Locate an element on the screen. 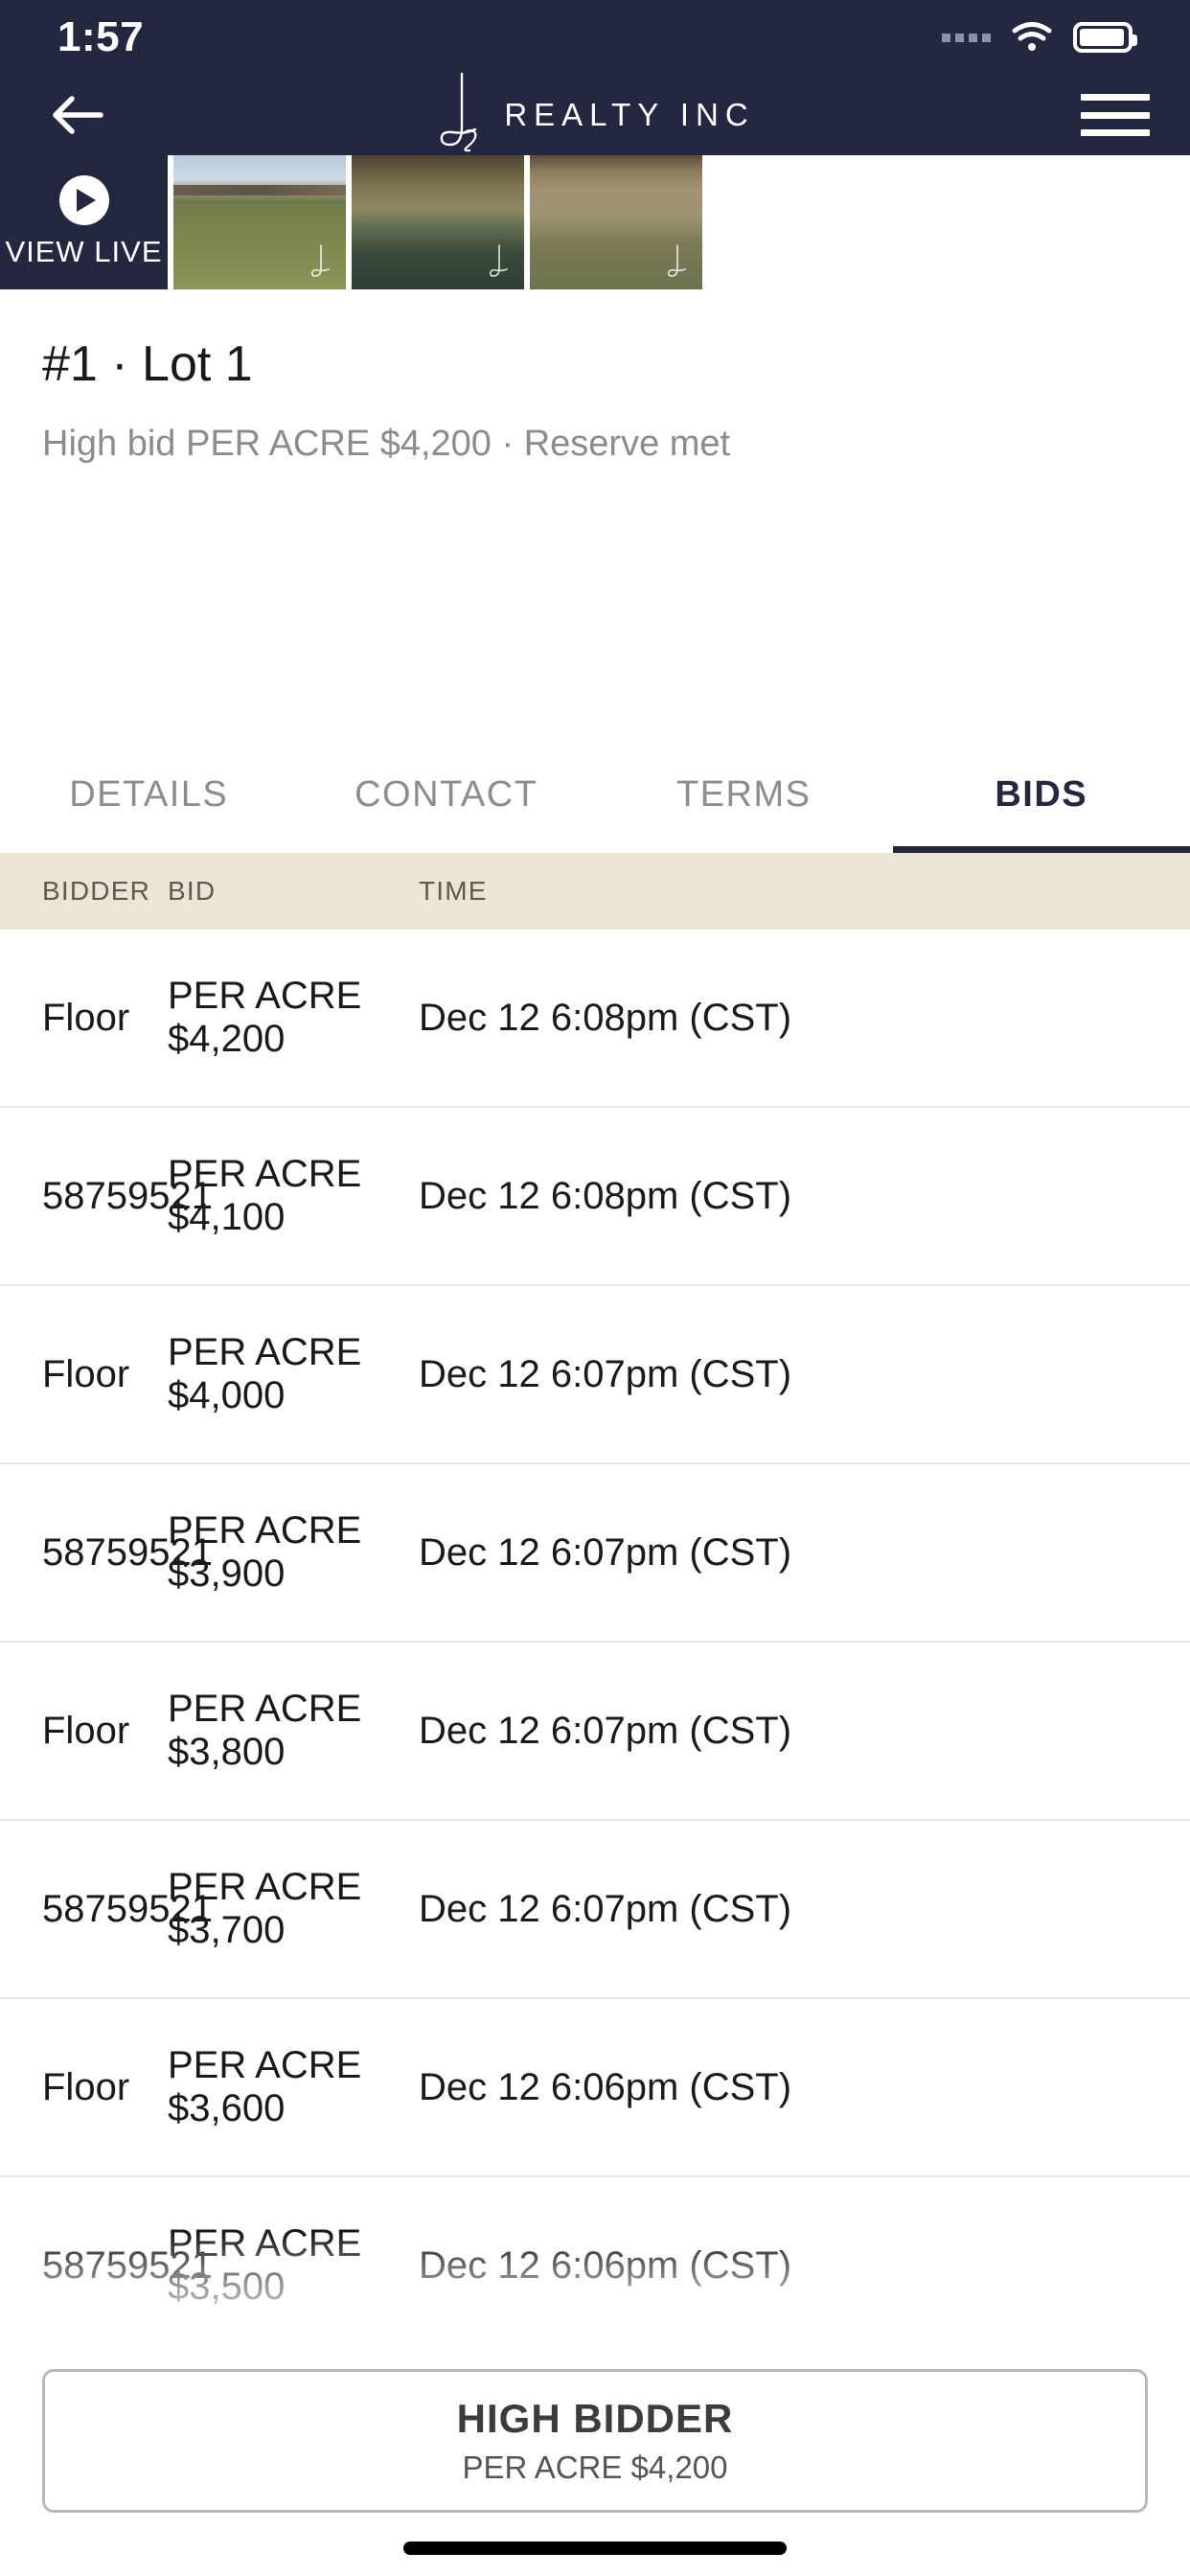 This screenshot has height=2576, width=1190. column-header-time: TIME is located at coordinates (453, 891).